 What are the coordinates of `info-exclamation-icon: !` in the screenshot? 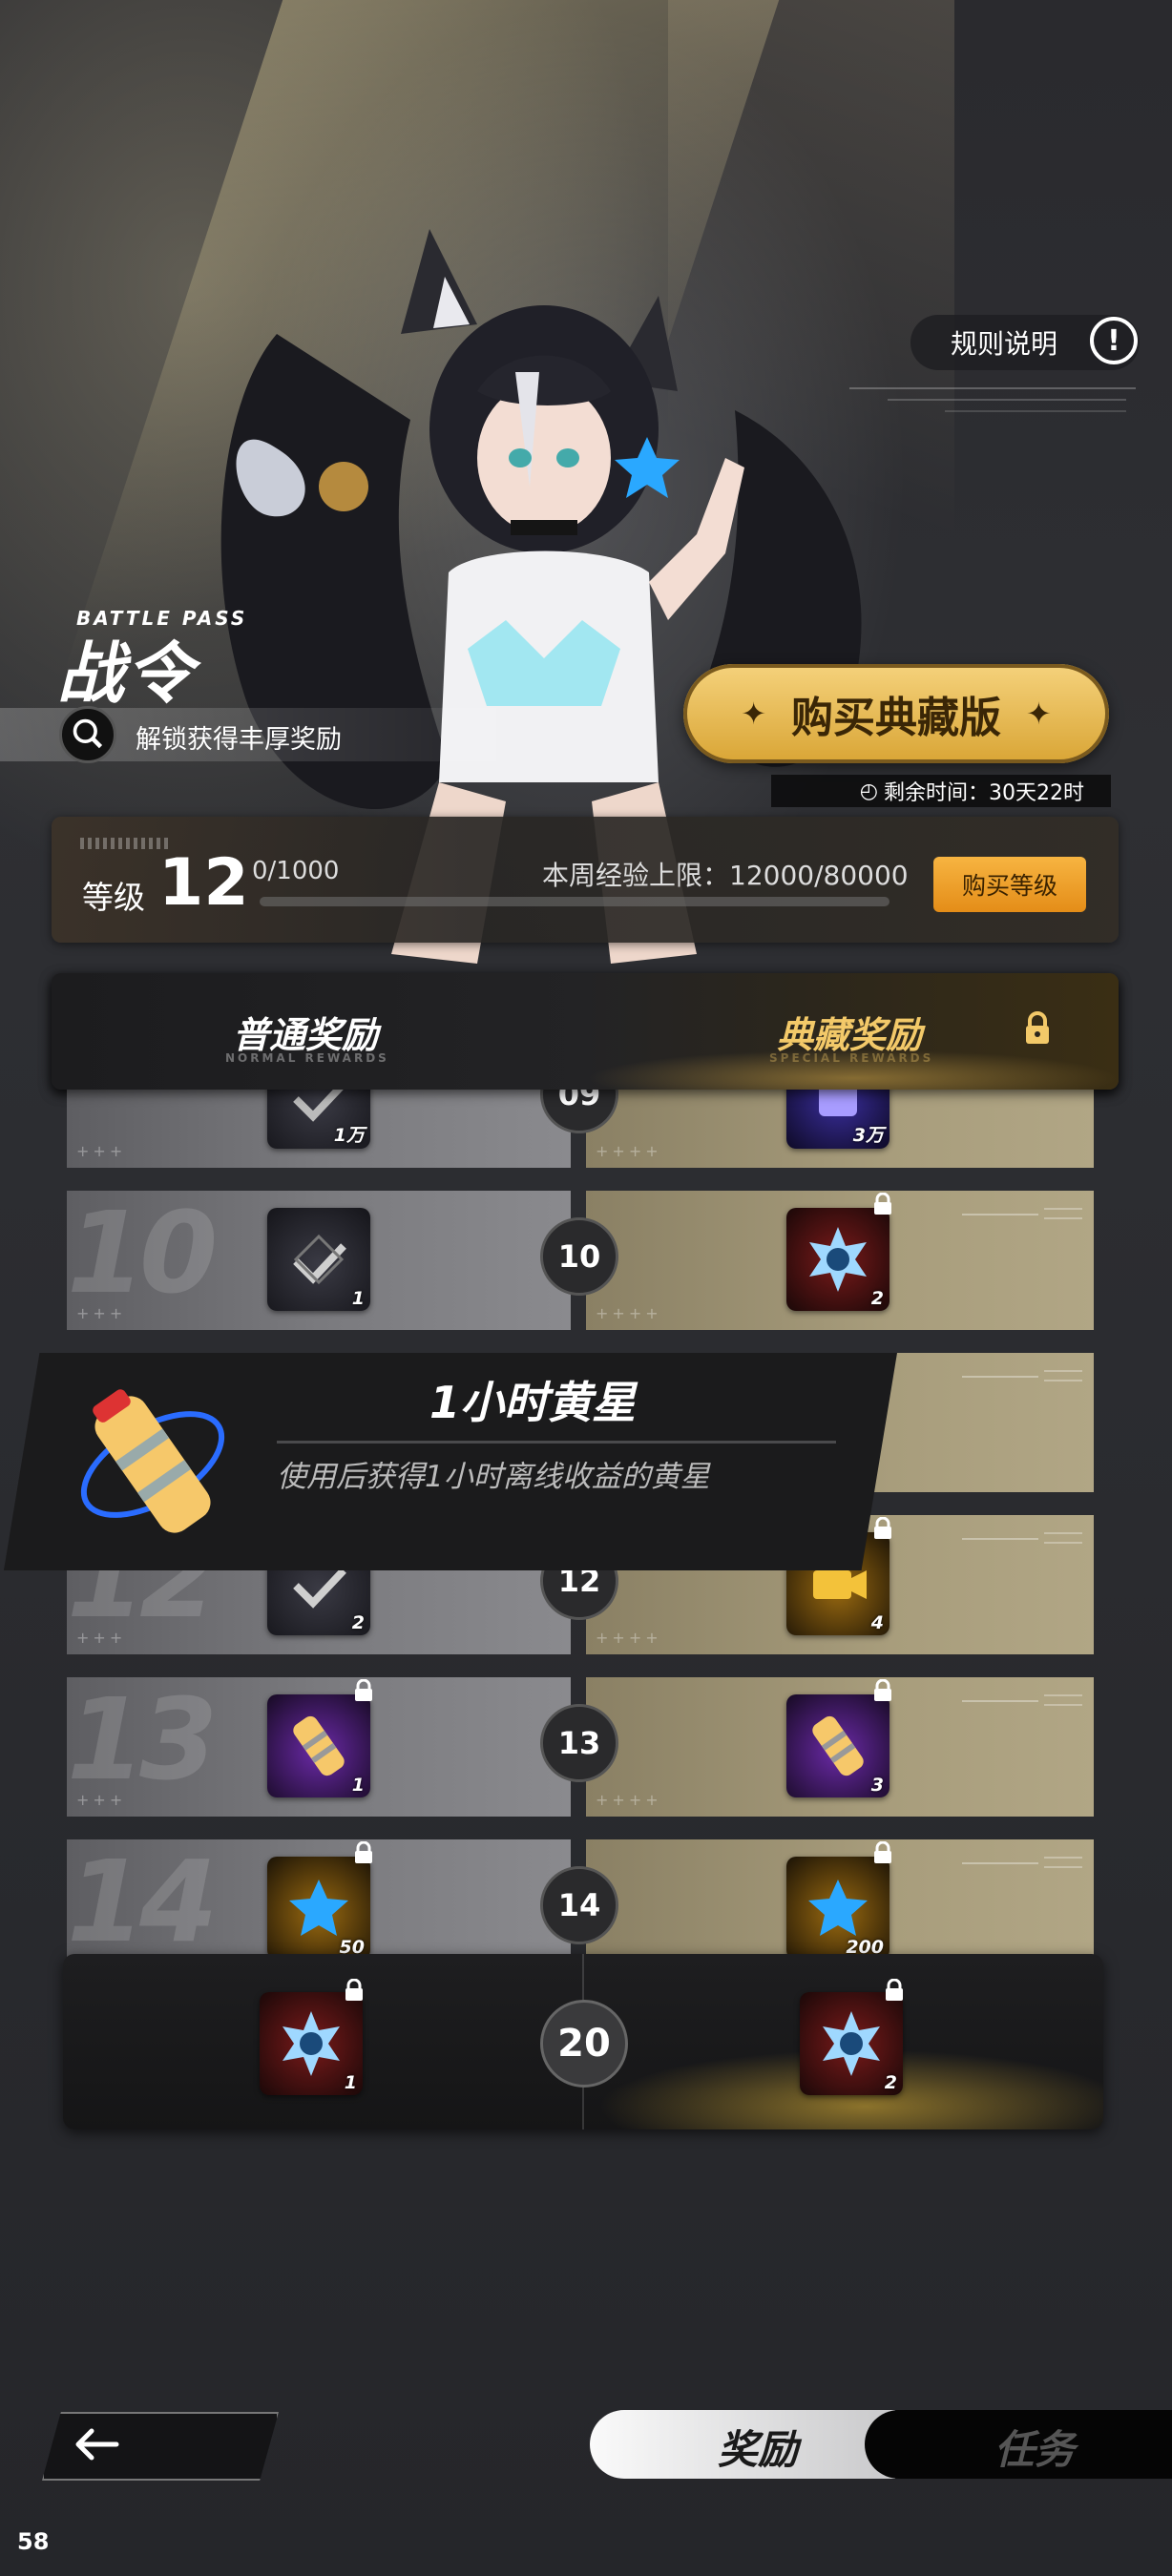 It's located at (1114, 340).